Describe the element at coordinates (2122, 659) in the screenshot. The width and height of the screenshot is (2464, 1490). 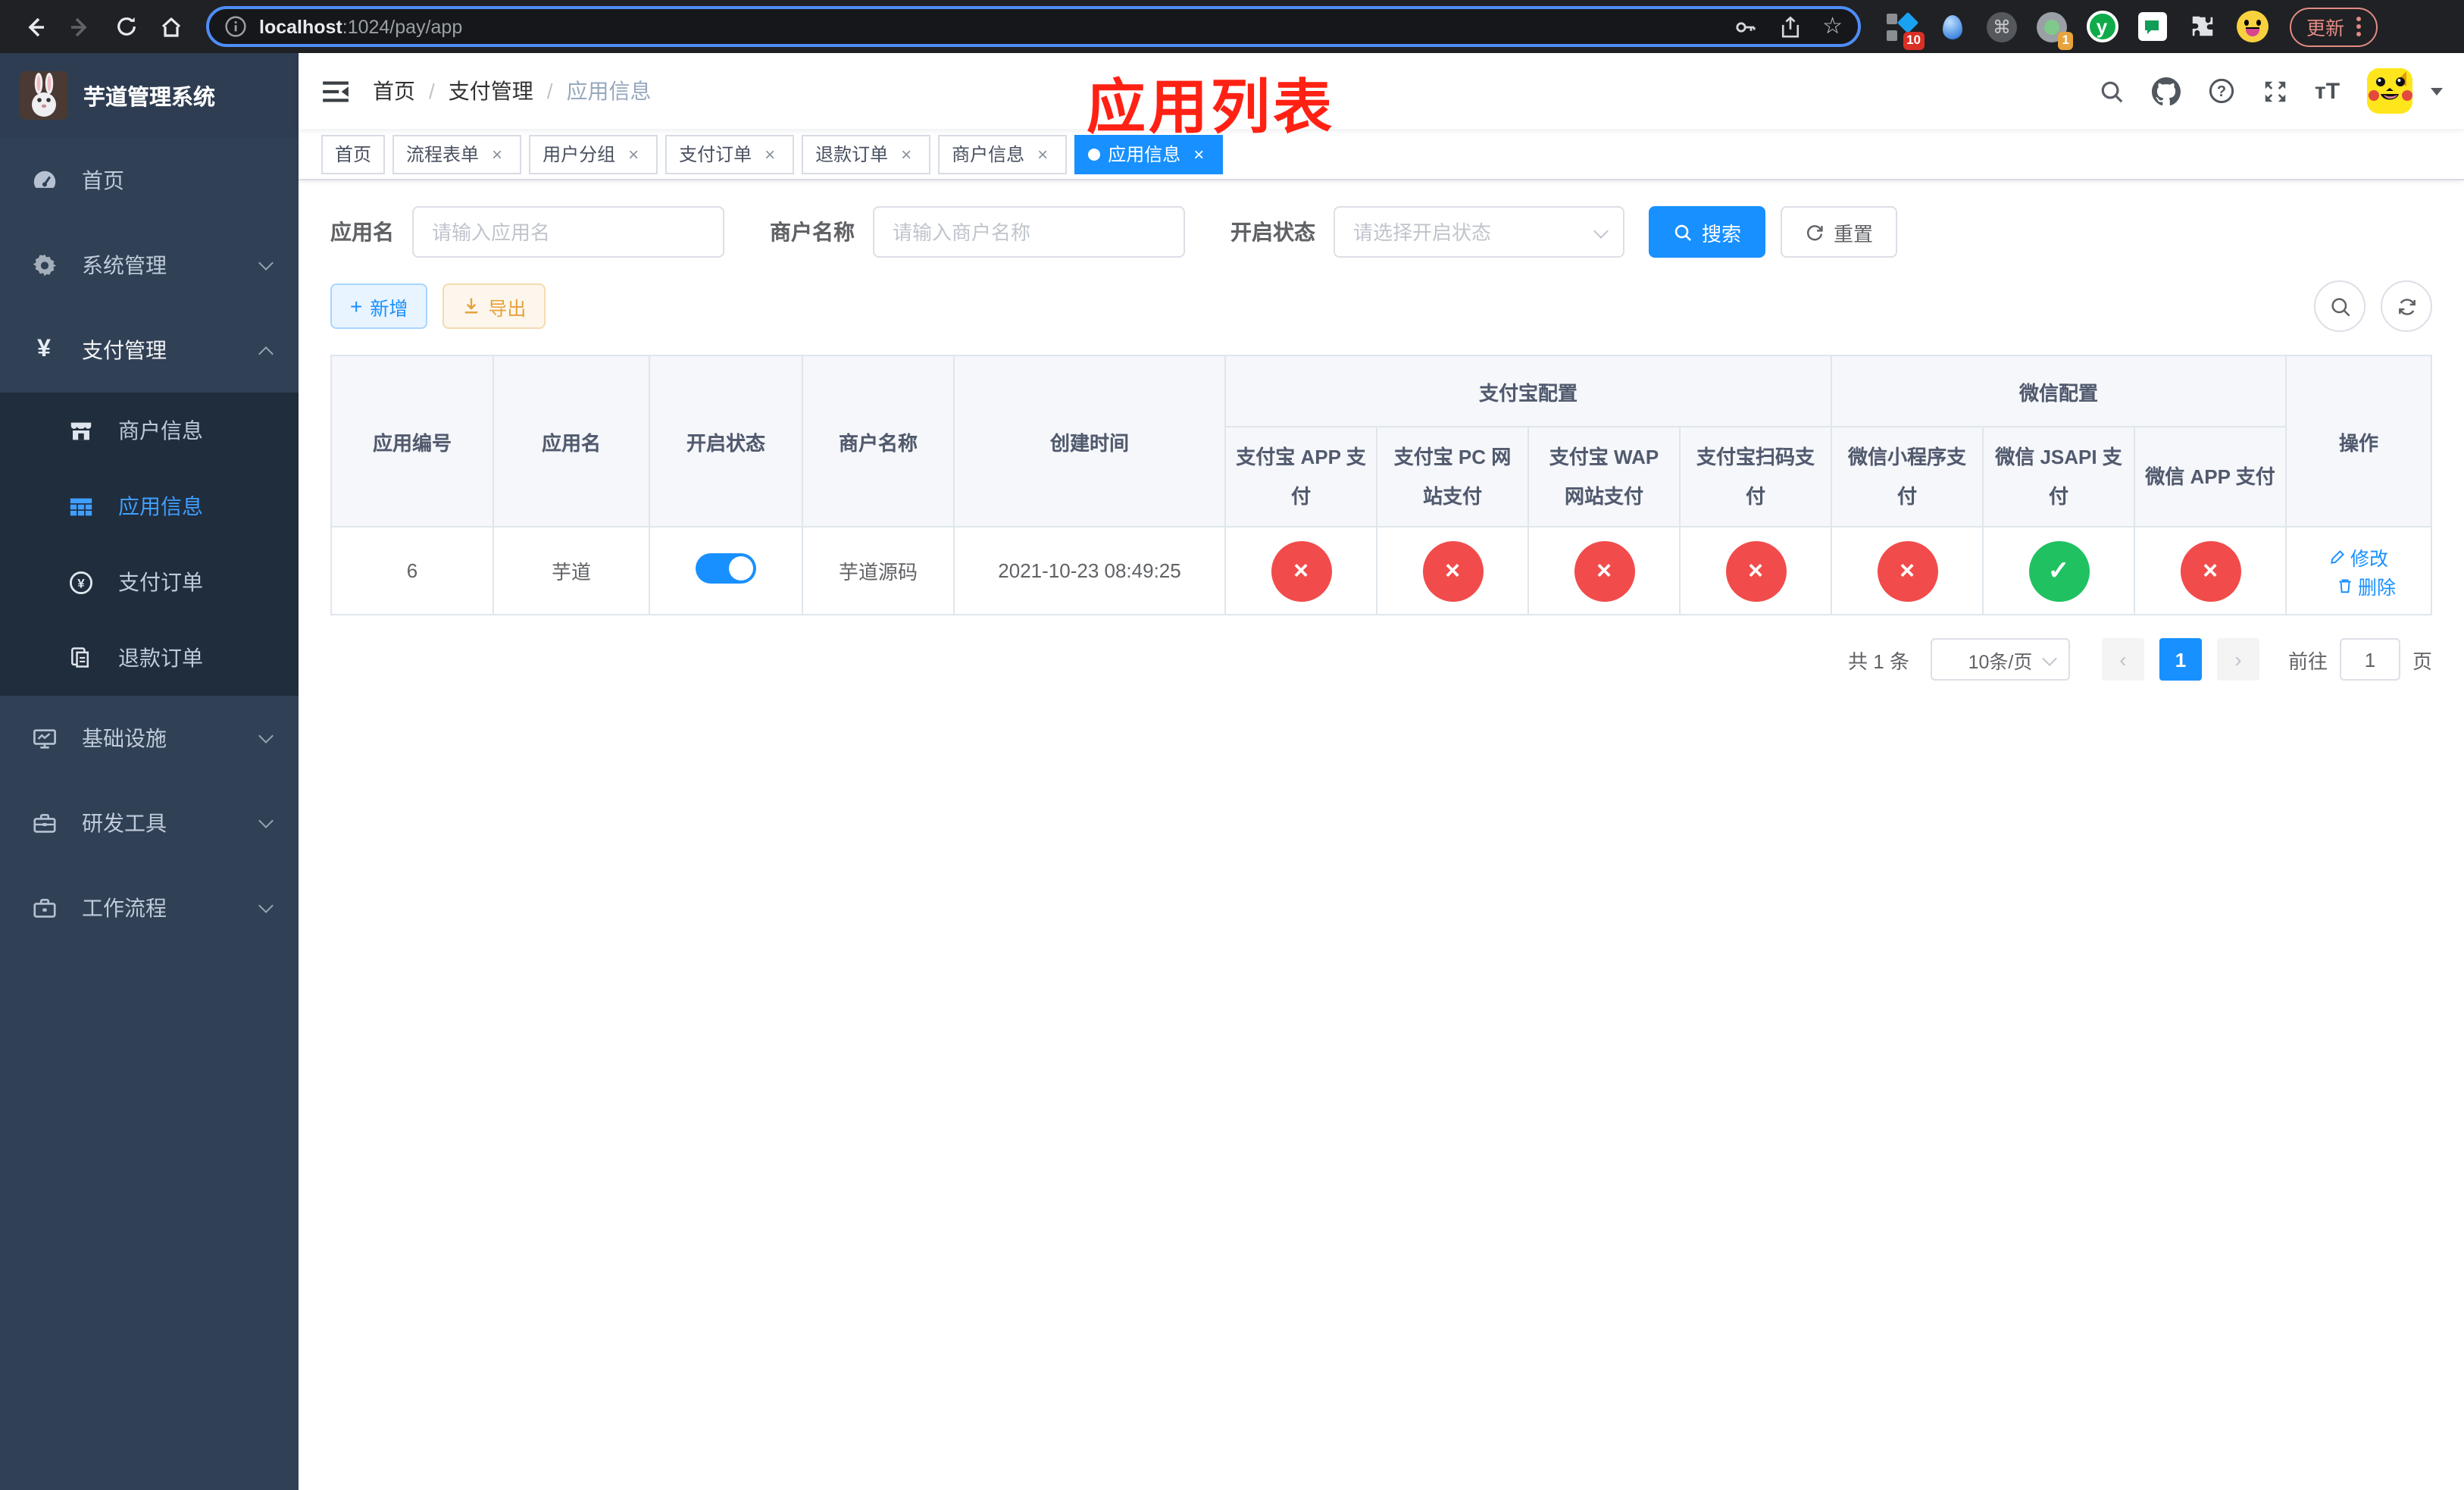
I see `prev-page-button: ‹` at that location.